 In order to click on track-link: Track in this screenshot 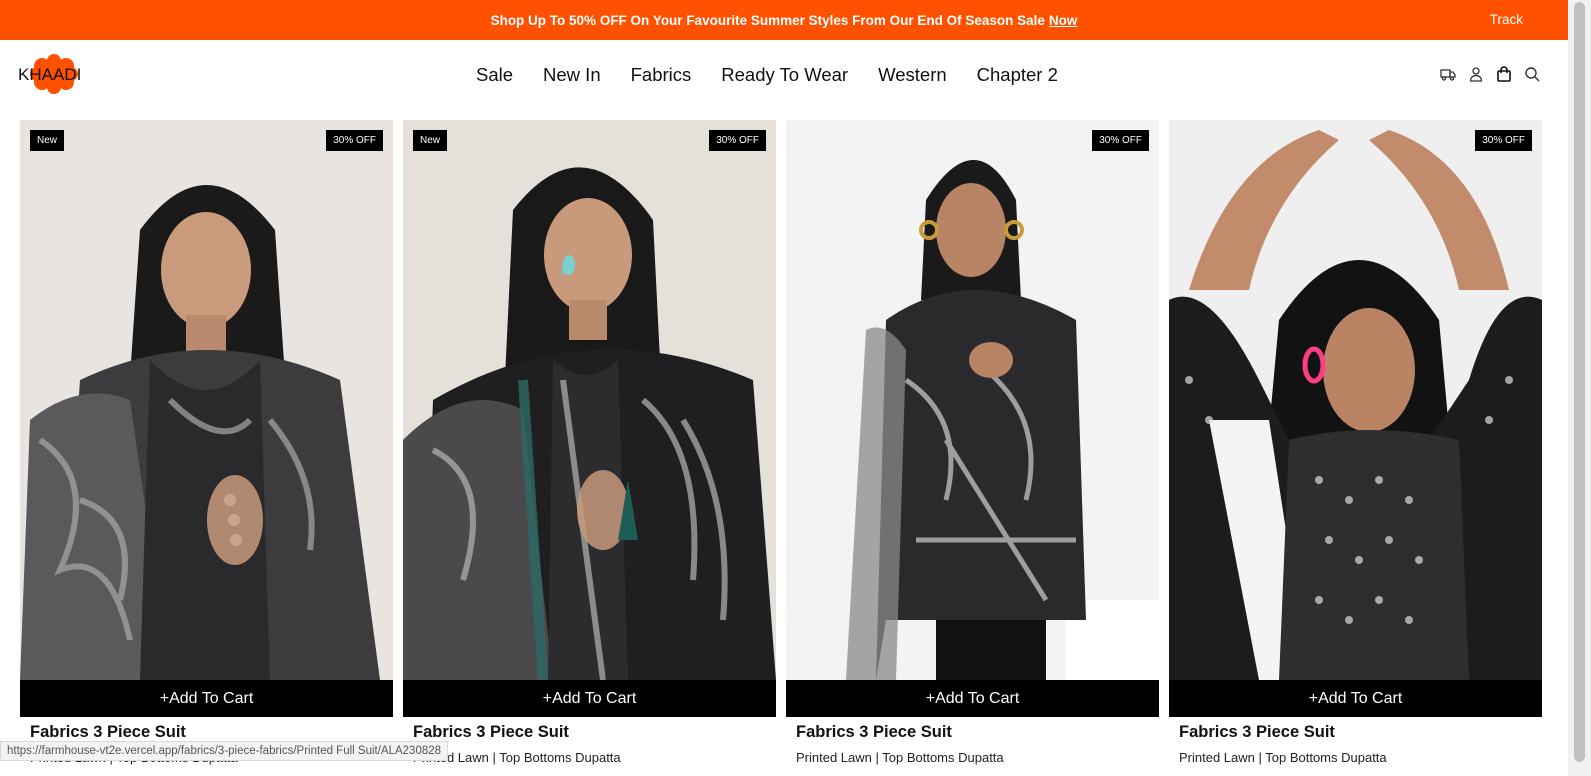, I will do `click(1506, 19)`.